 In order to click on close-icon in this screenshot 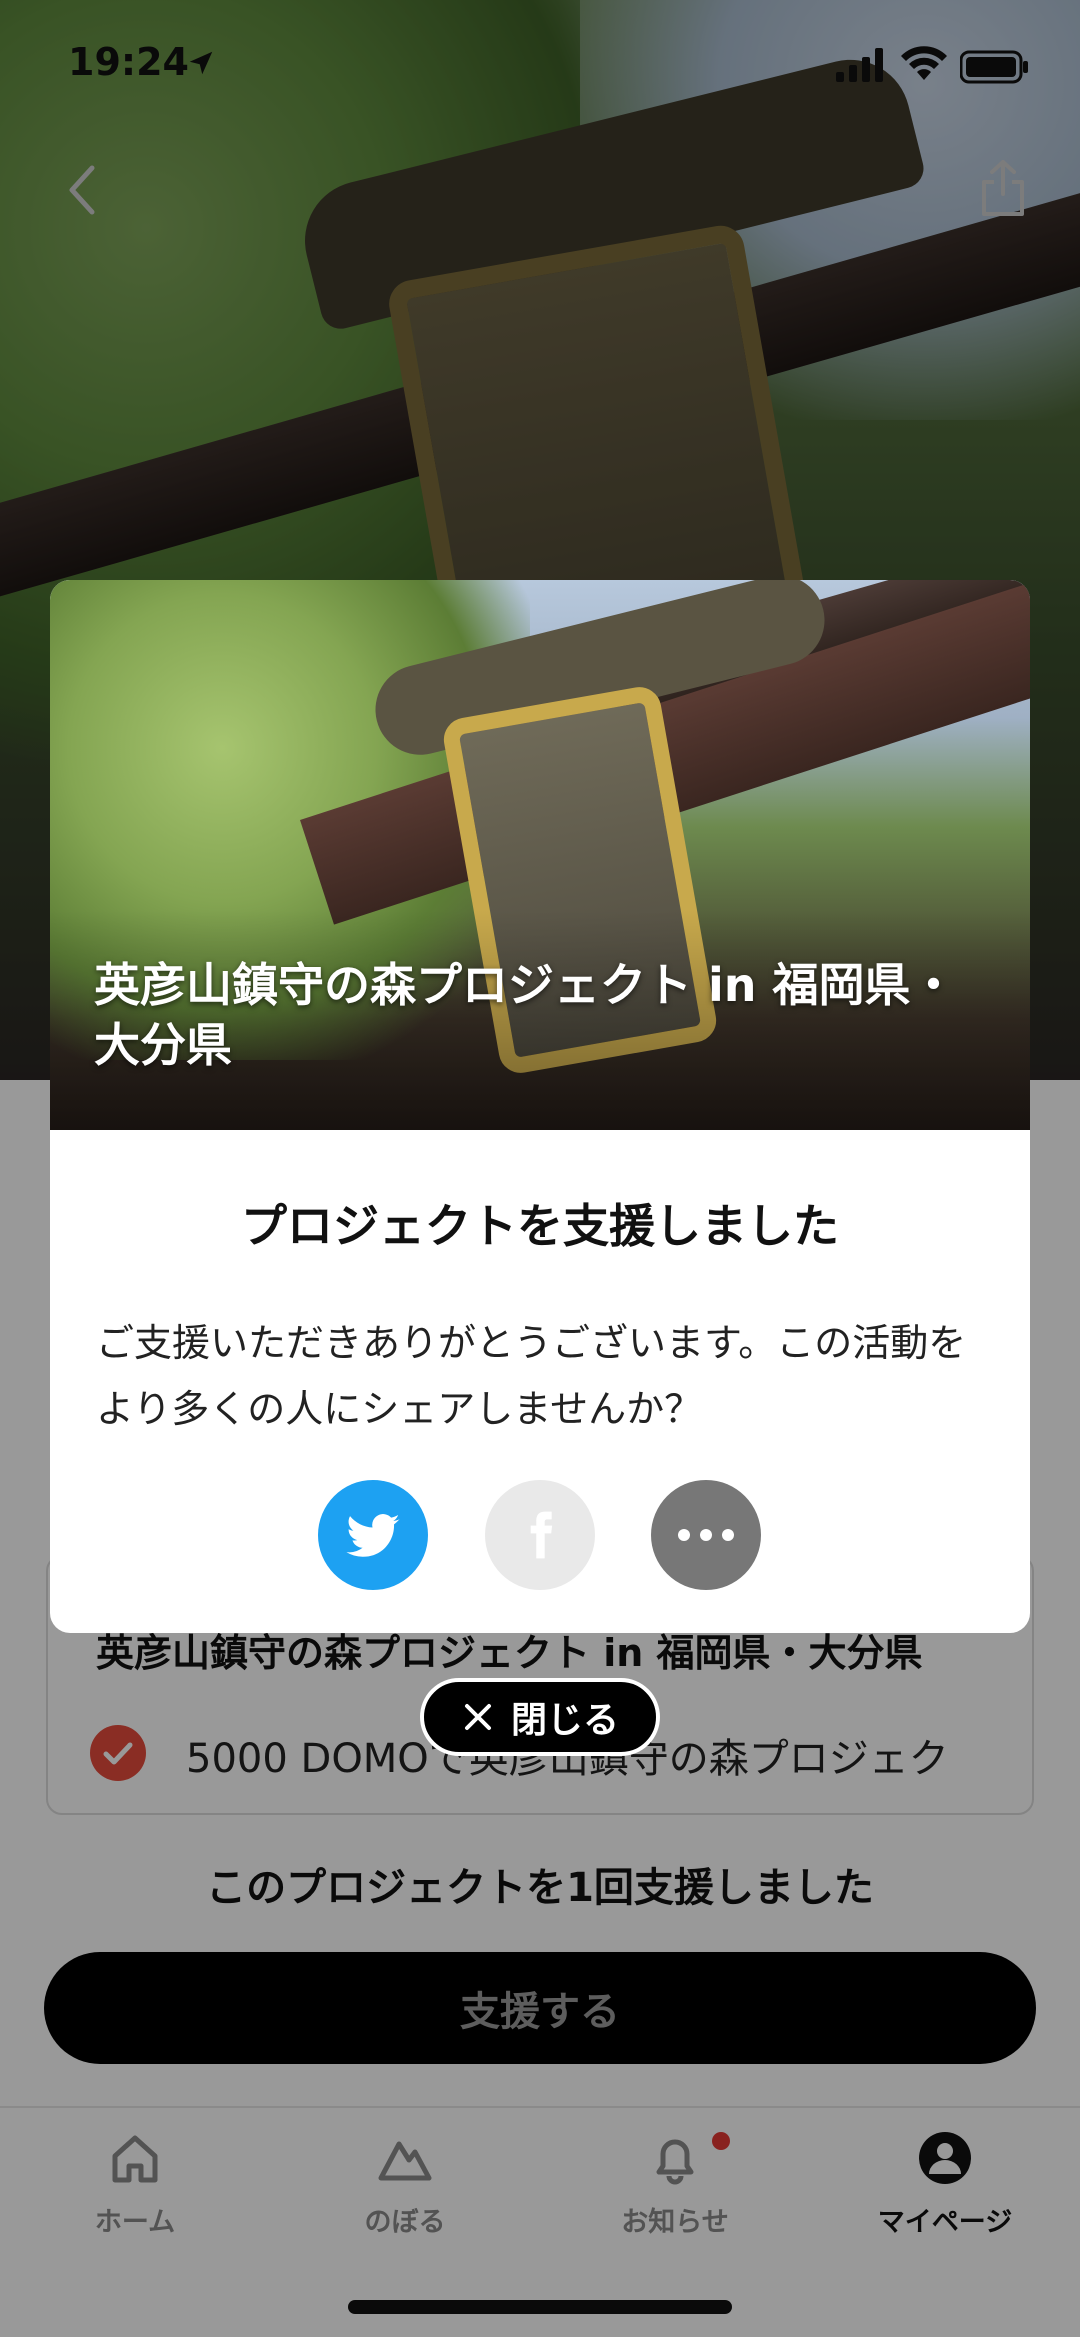, I will do `click(477, 1717)`.